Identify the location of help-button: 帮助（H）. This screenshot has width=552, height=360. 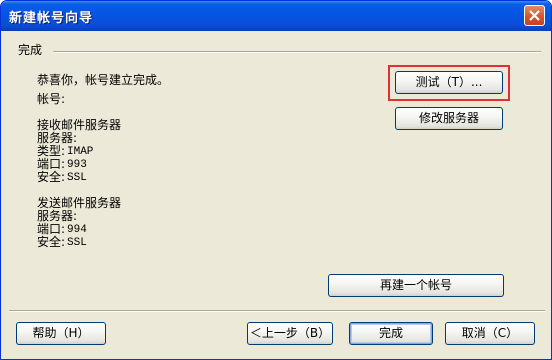
(61, 333).